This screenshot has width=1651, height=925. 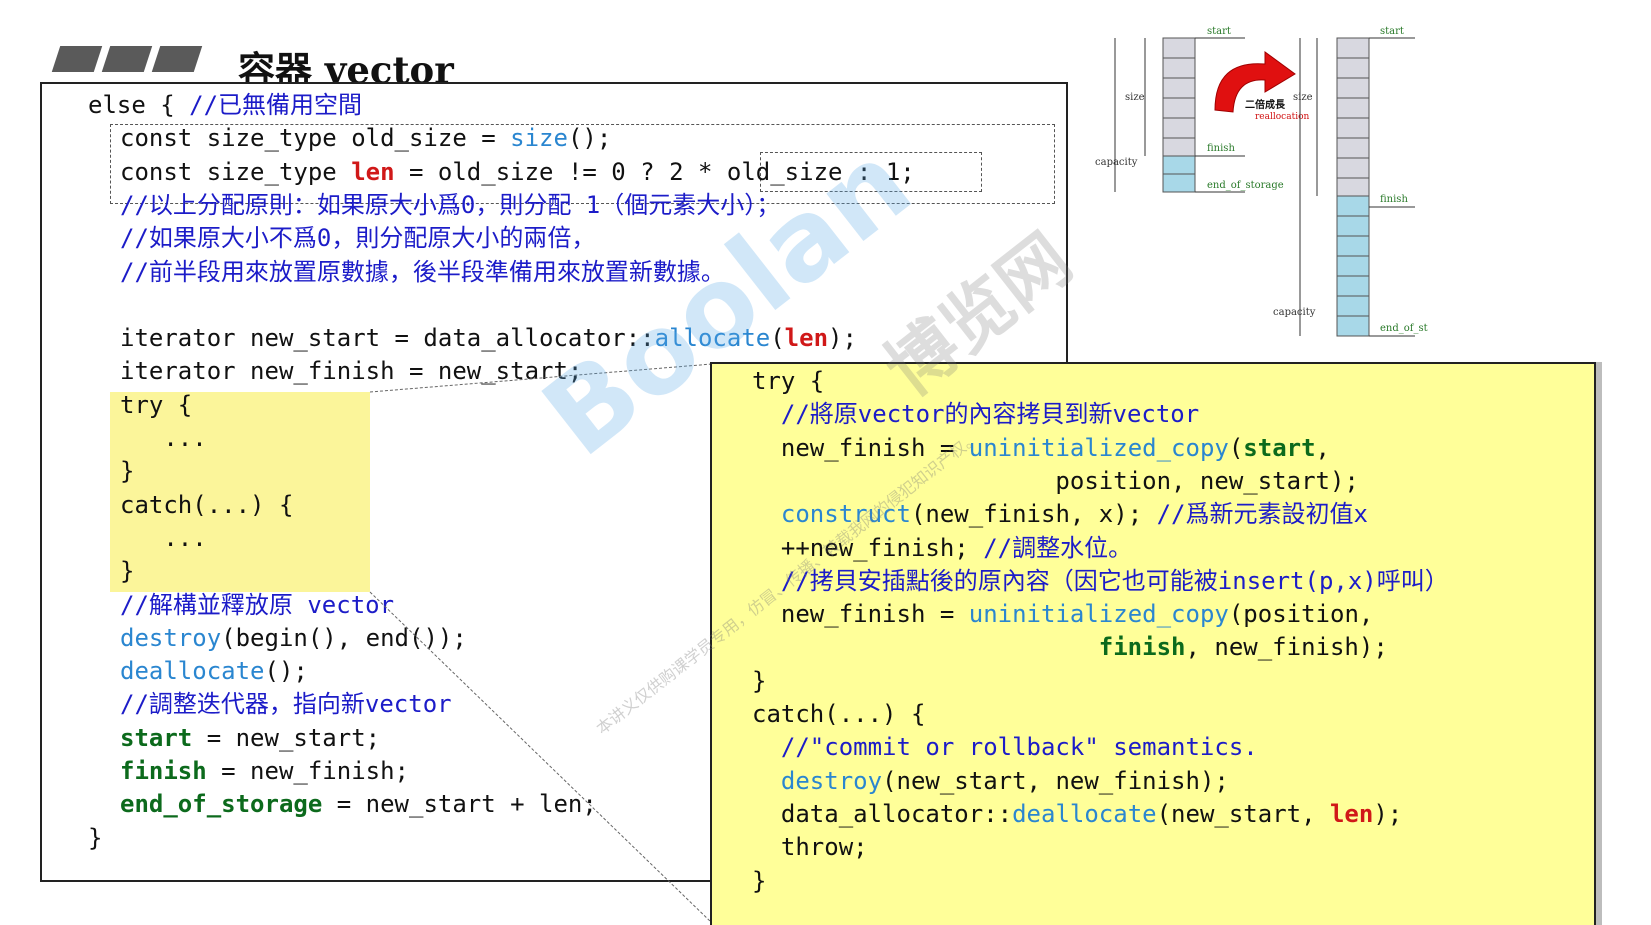 I want to click on code-token: finish, so click(x=1142, y=647).